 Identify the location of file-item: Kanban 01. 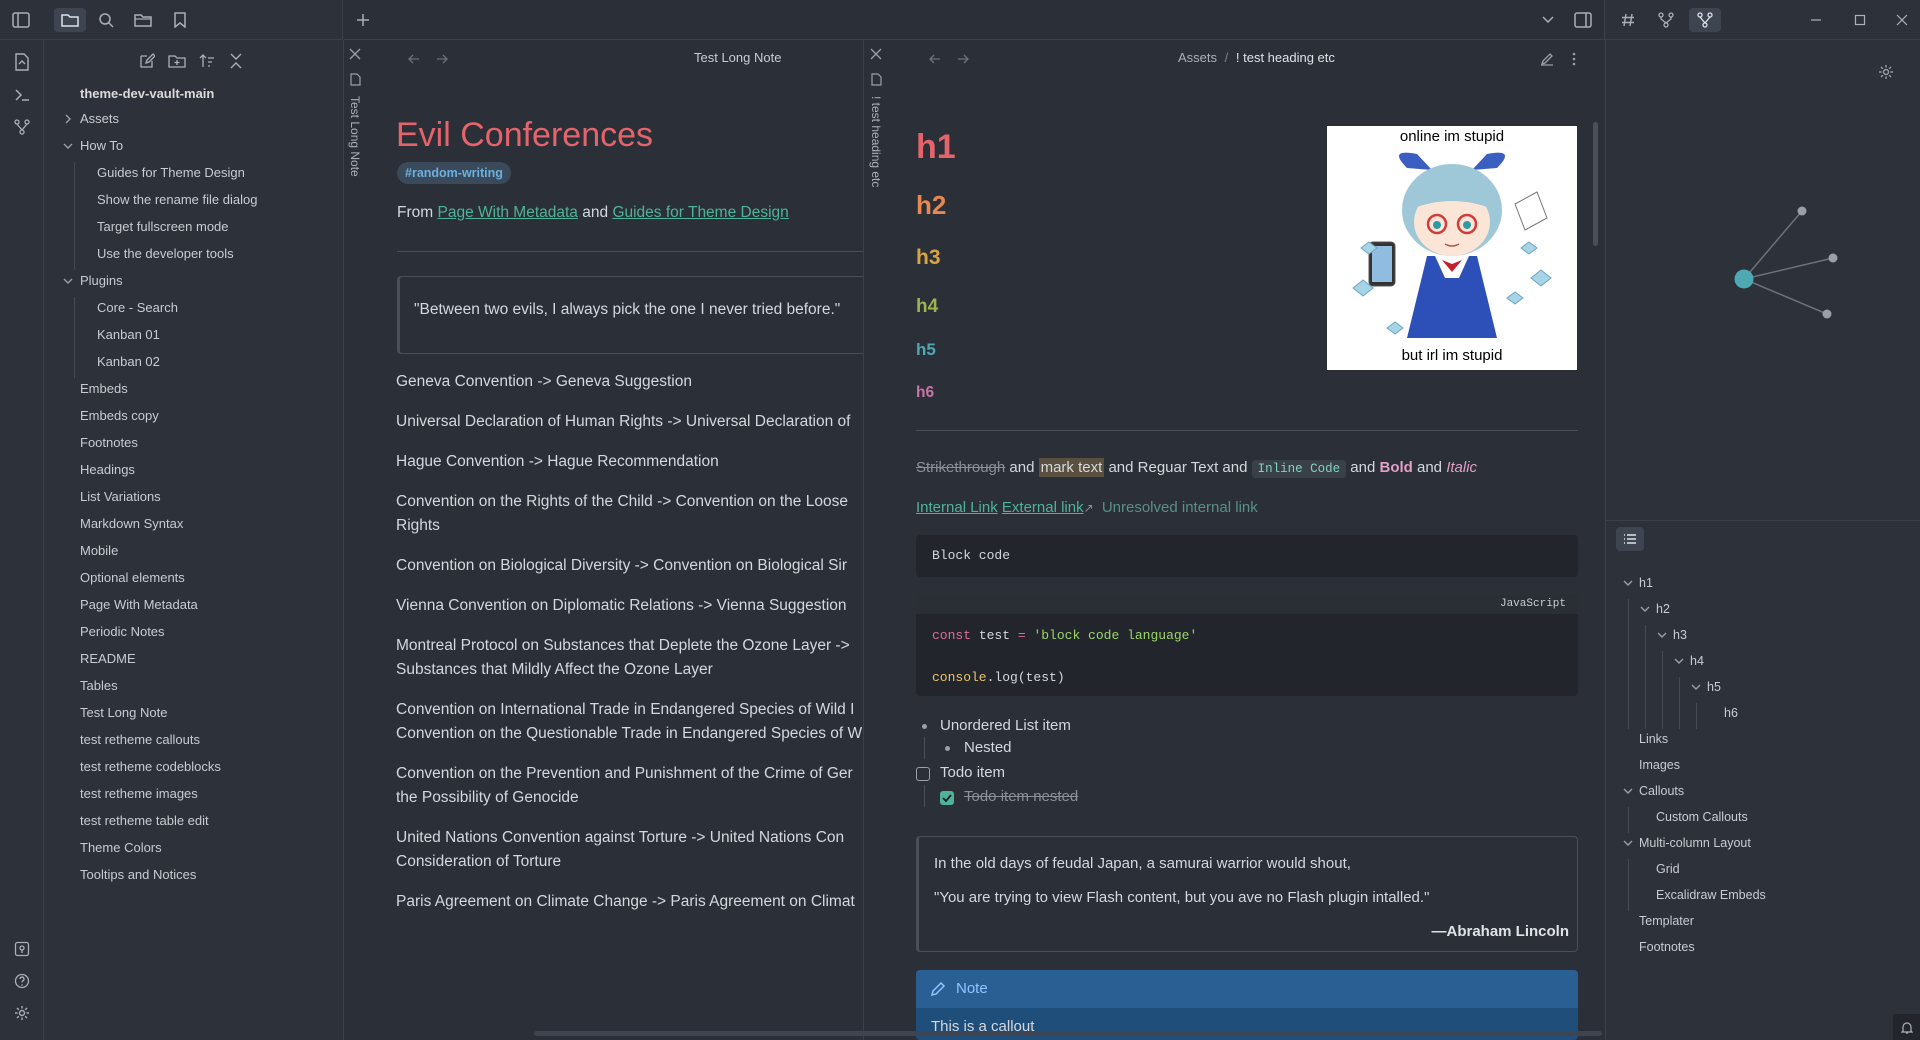
(128, 335).